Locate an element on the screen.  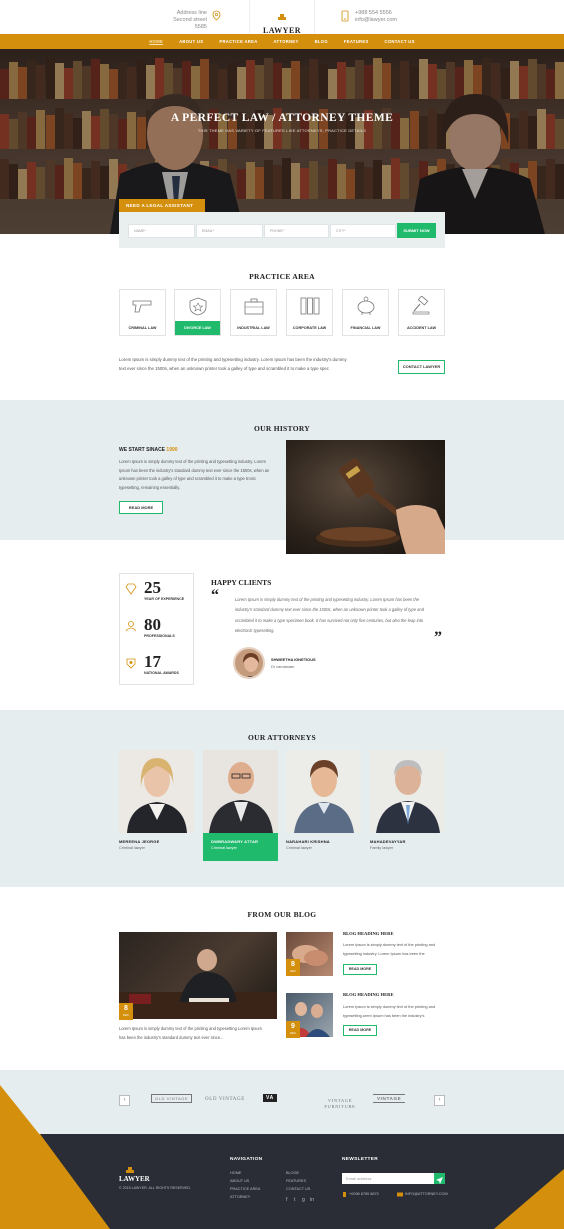
shield-icon is located at coordinates (198, 306).